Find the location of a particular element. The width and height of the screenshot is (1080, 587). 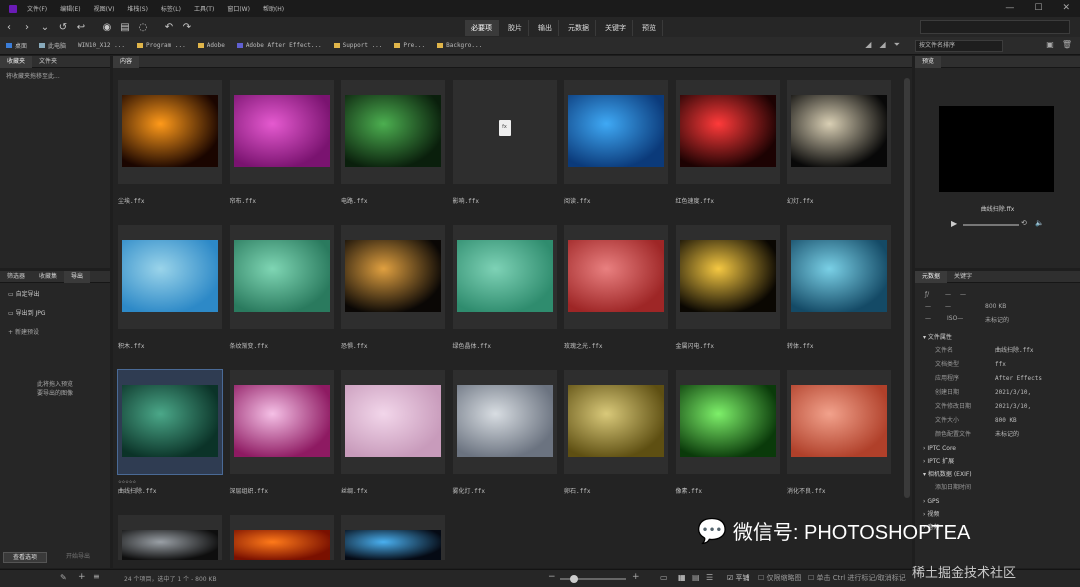

tab-filmstrip: 胶片 is located at coordinates (515, 28).